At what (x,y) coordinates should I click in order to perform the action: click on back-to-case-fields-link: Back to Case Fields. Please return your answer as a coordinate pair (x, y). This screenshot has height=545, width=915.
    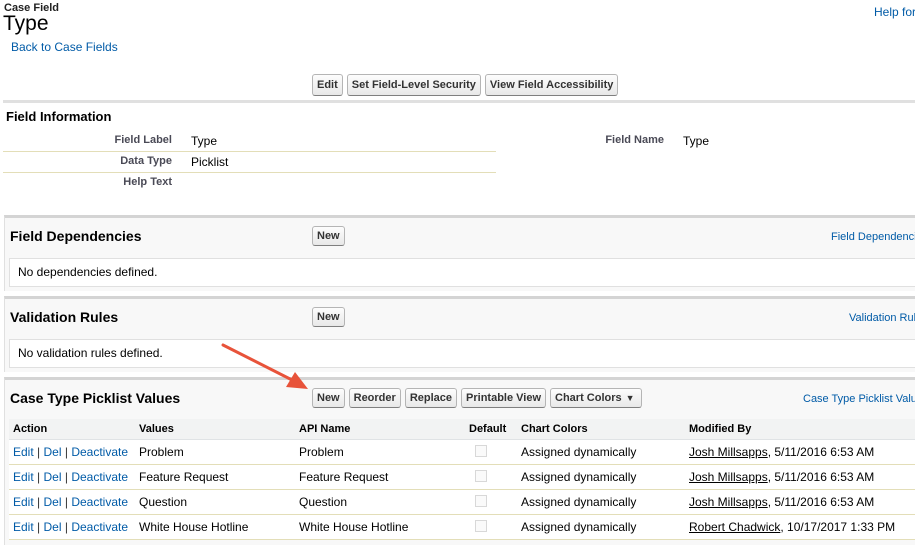
    Looking at the image, I should click on (64, 47).